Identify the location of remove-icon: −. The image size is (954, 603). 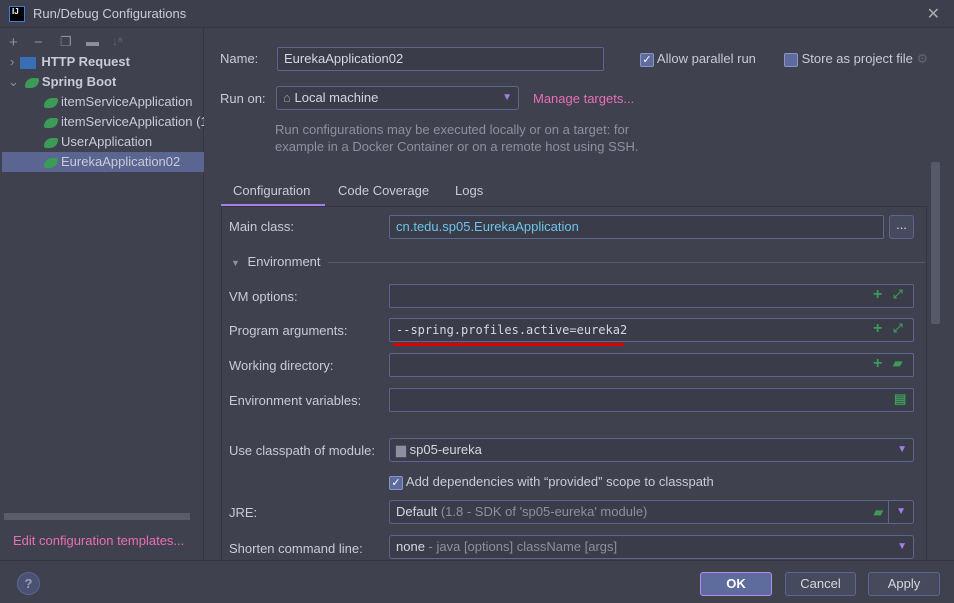
(38, 42).